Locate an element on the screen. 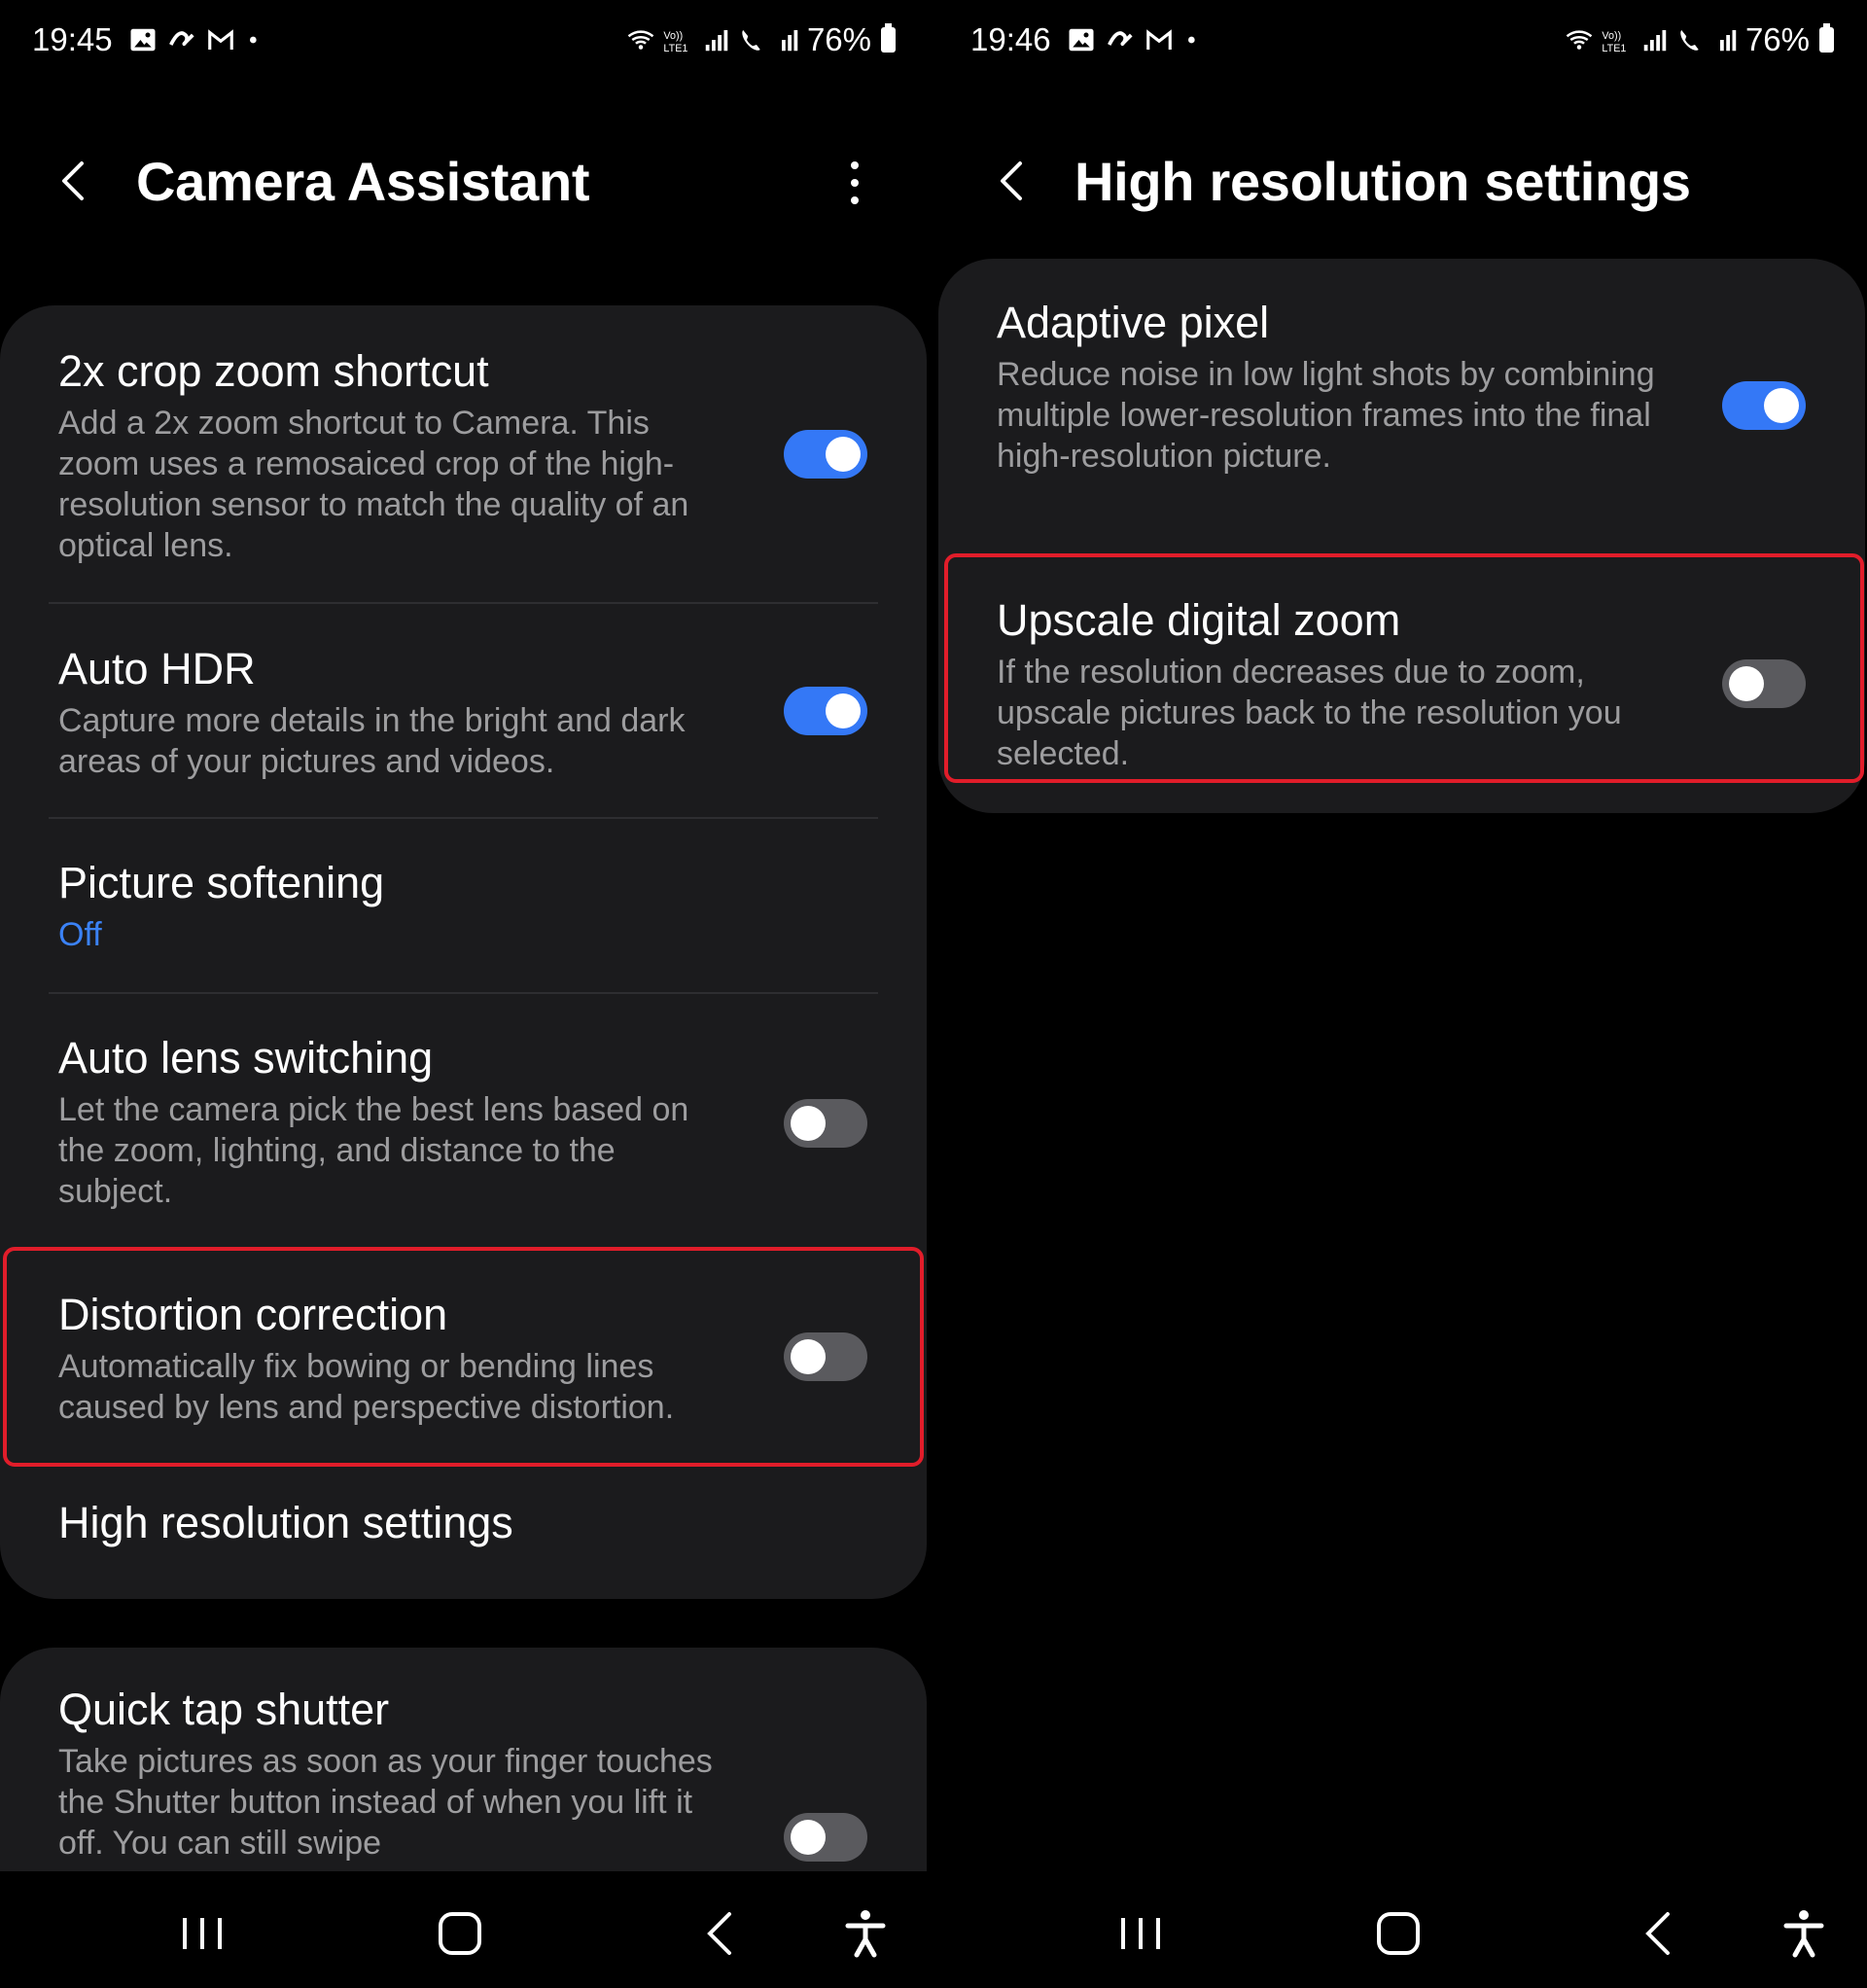 Image resolution: width=1867 pixels, height=1988 pixels. setting-title: Distortion correction is located at coordinates (253, 1314).